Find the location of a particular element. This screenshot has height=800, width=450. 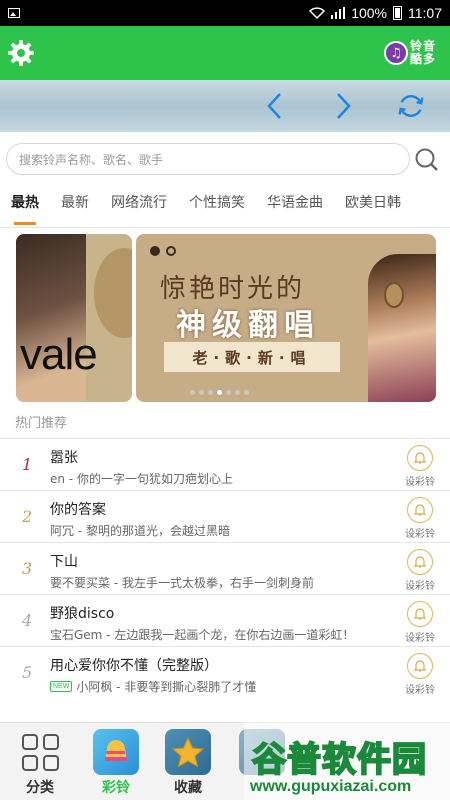

song-subtitle: NEW 小阿枫 - 非要等到撕心裂肺了才懂 is located at coordinates (153, 686).